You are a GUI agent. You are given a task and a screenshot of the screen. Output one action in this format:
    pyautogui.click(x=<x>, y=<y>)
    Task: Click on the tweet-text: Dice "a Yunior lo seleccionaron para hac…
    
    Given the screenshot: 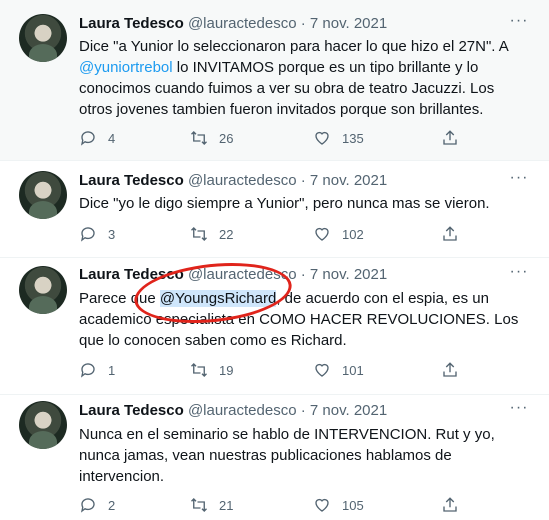 What is the action you would take?
    pyautogui.click(x=304, y=78)
    